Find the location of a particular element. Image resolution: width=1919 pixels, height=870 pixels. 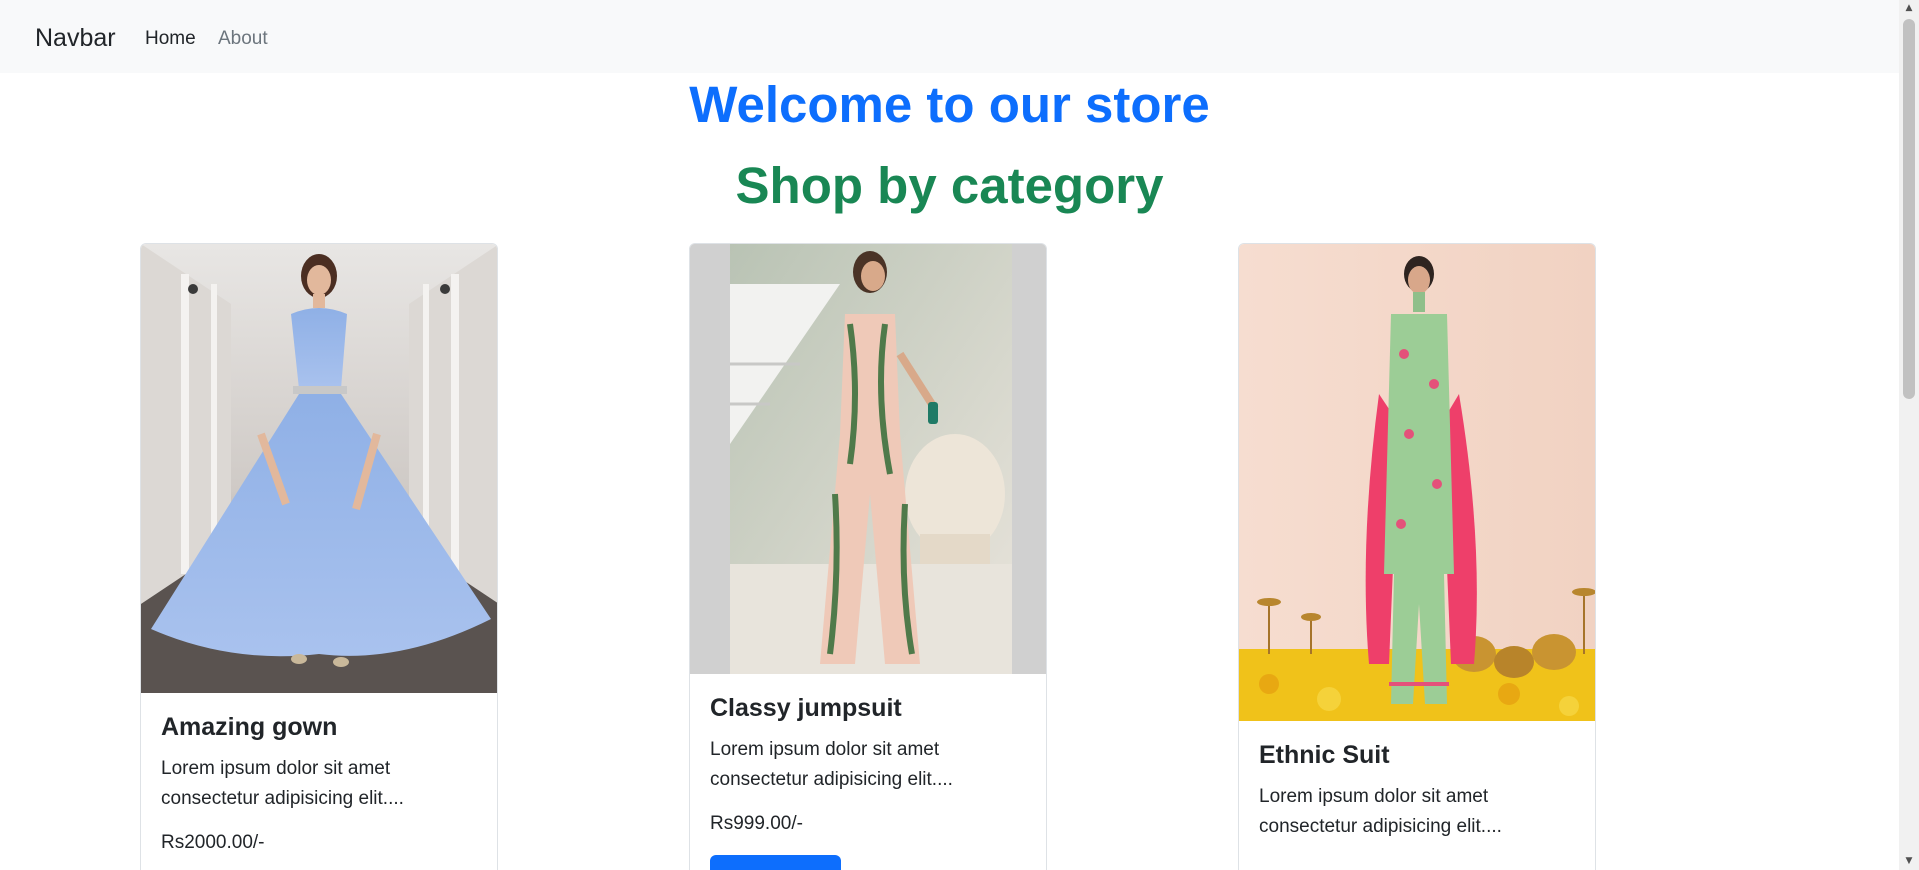

nav-link-home: Home is located at coordinates (170, 39).